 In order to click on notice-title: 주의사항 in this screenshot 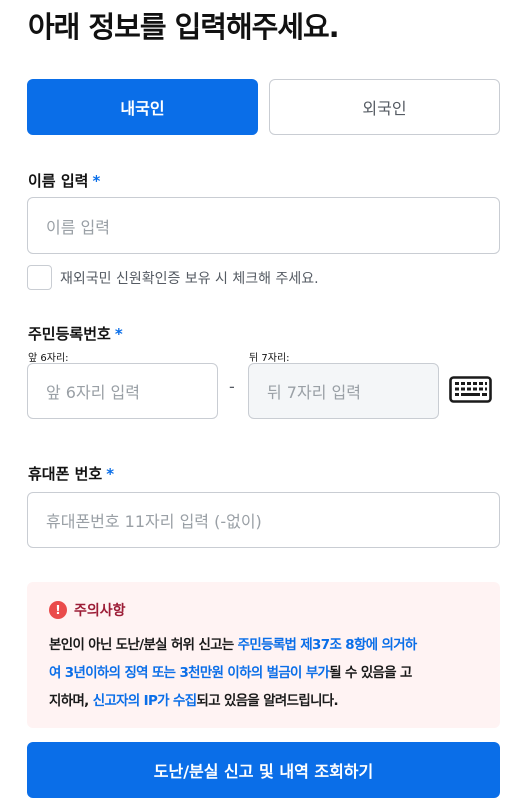, I will do `click(100, 611)`.